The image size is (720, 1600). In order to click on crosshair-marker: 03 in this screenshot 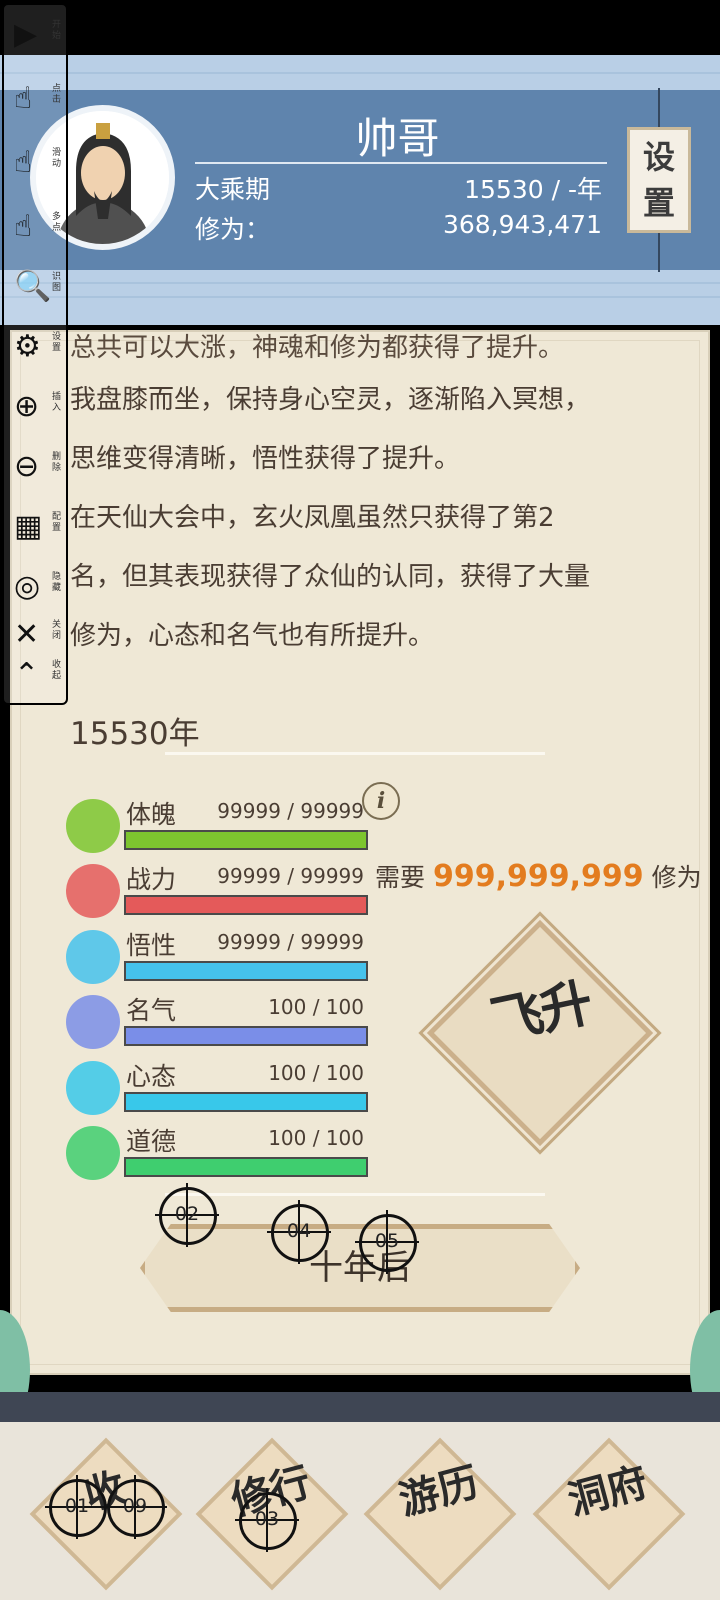, I will do `click(267, 1520)`.